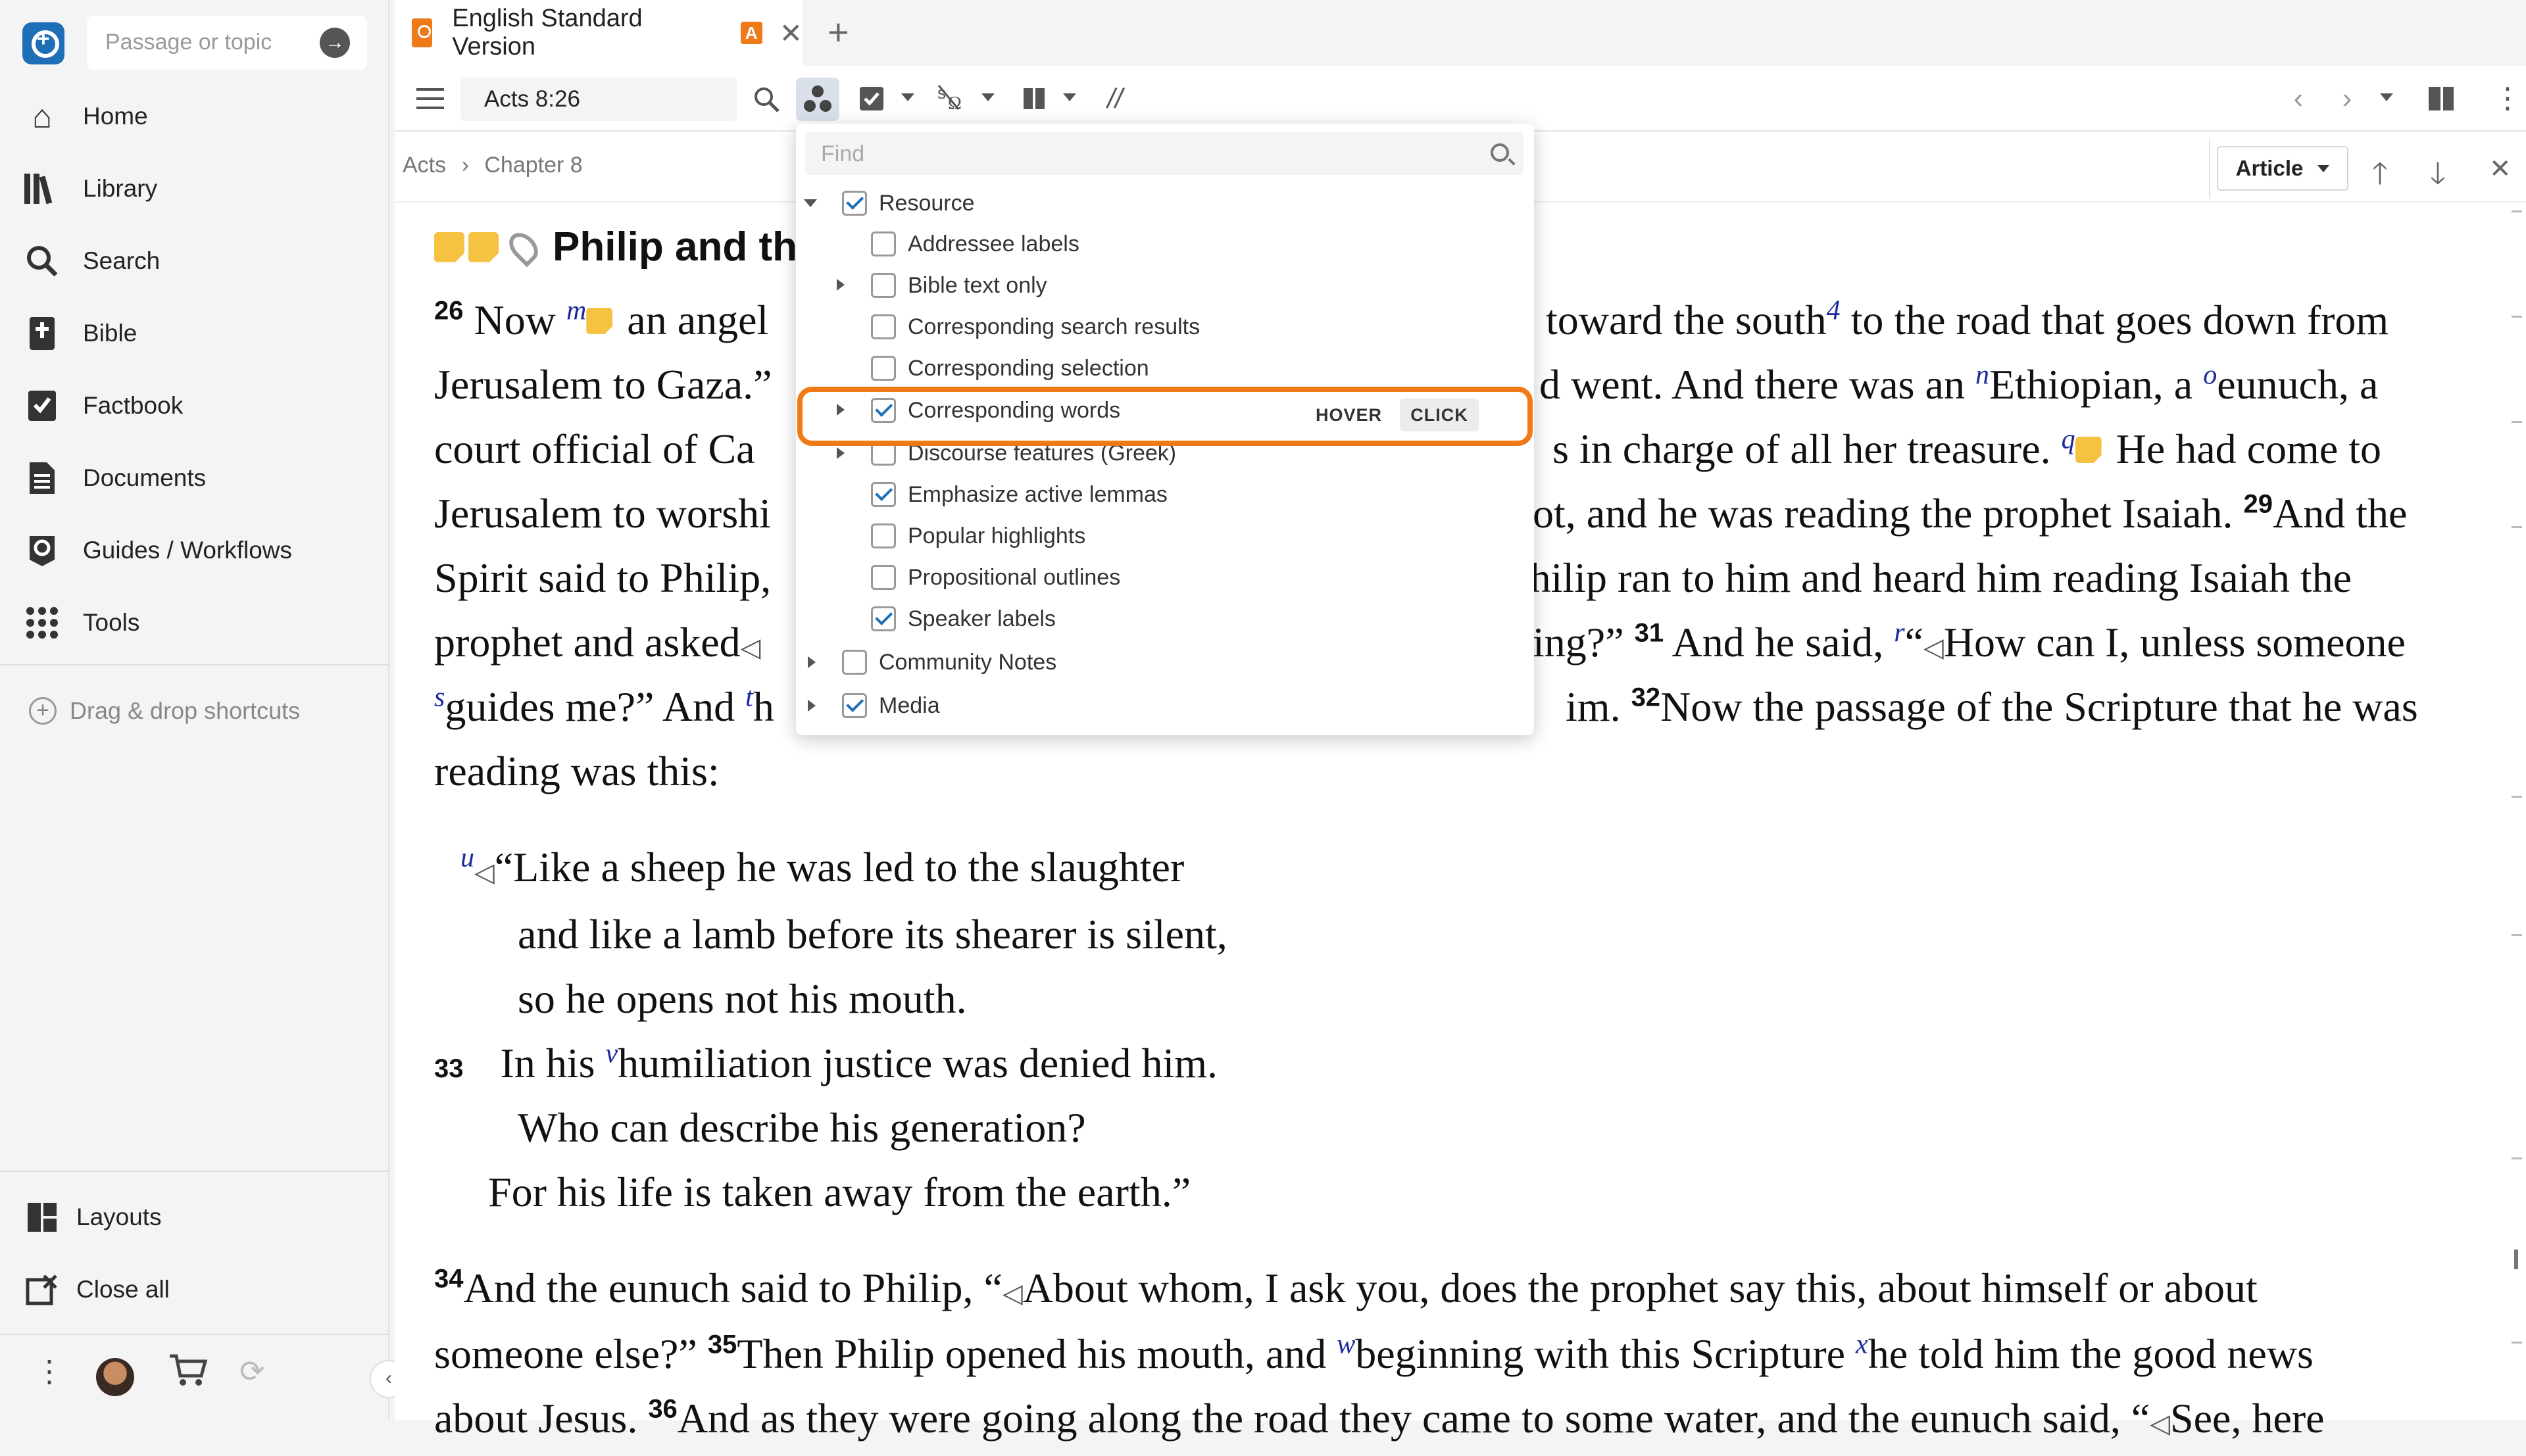 The width and height of the screenshot is (2526, 1456). What do you see at coordinates (1834, 311) in the screenshot?
I see `footnote-marker: 4` at bounding box center [1834, 311].